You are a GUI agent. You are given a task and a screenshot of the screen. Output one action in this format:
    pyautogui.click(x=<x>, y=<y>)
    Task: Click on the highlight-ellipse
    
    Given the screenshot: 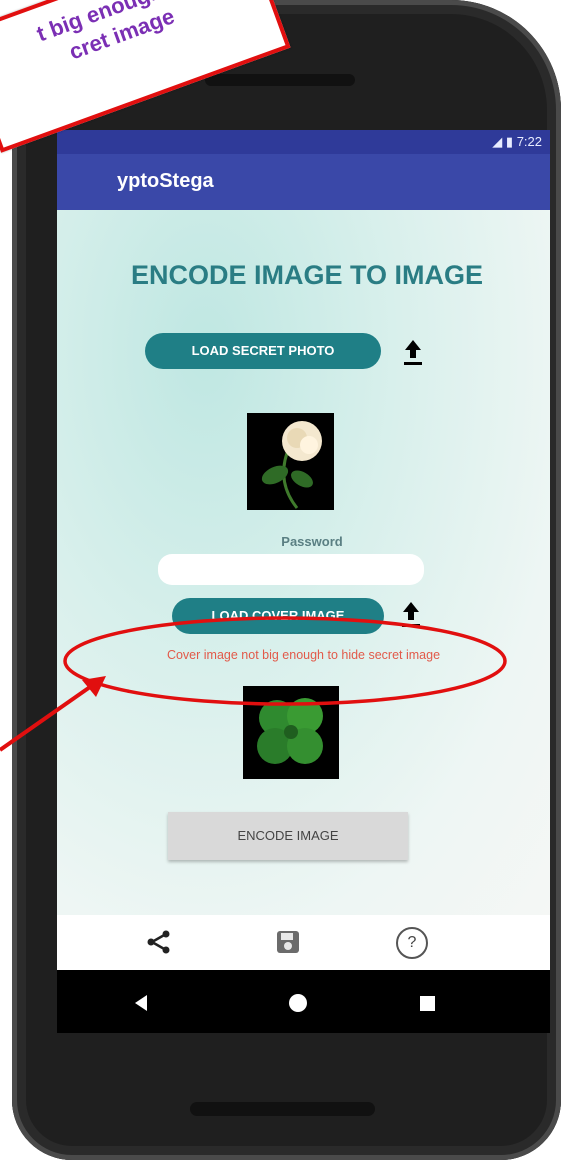 What is the action you would take?
    pyautogui.click(x=285, y=661)
    